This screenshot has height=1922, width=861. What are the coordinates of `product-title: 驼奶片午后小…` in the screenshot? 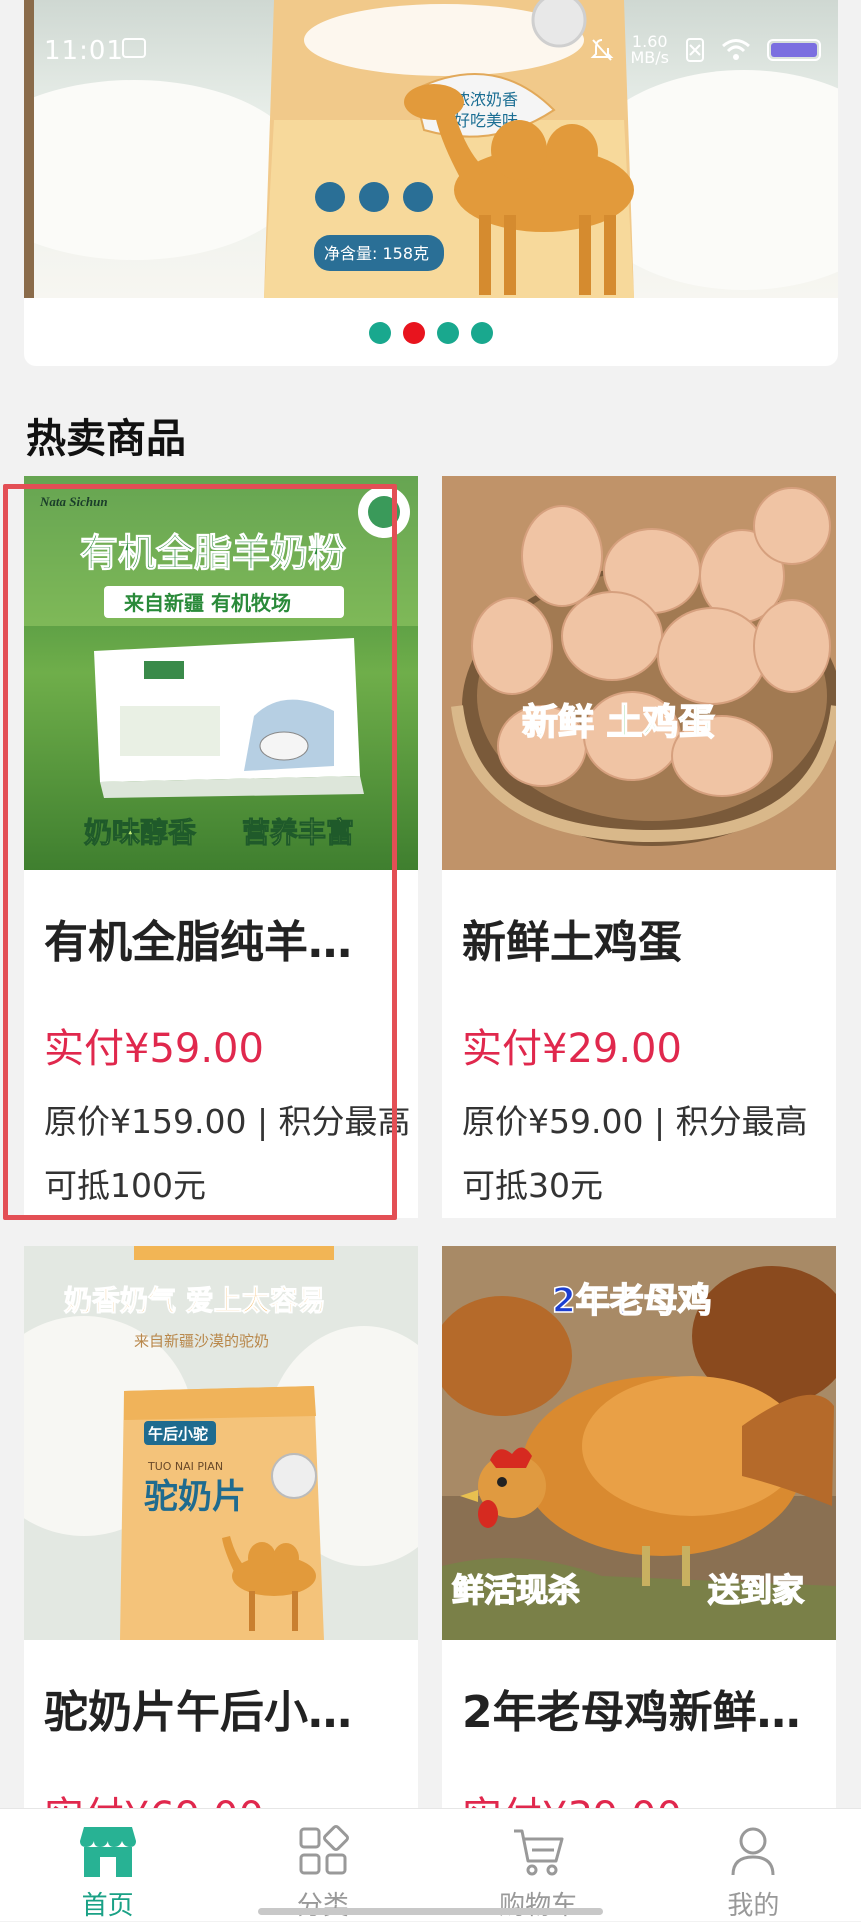 It's located at (224, 1708).